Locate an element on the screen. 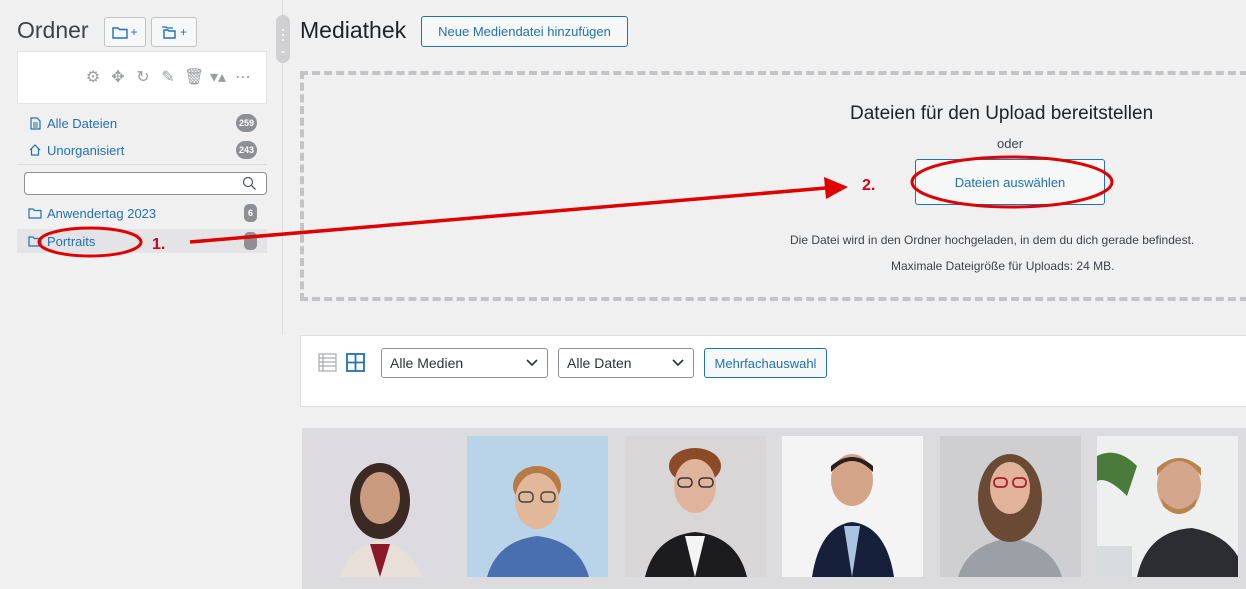 Image resolution: width=1246 pixels, height=589 pixels. annotation-step-2: 2. is located at coordinates (869, 185).